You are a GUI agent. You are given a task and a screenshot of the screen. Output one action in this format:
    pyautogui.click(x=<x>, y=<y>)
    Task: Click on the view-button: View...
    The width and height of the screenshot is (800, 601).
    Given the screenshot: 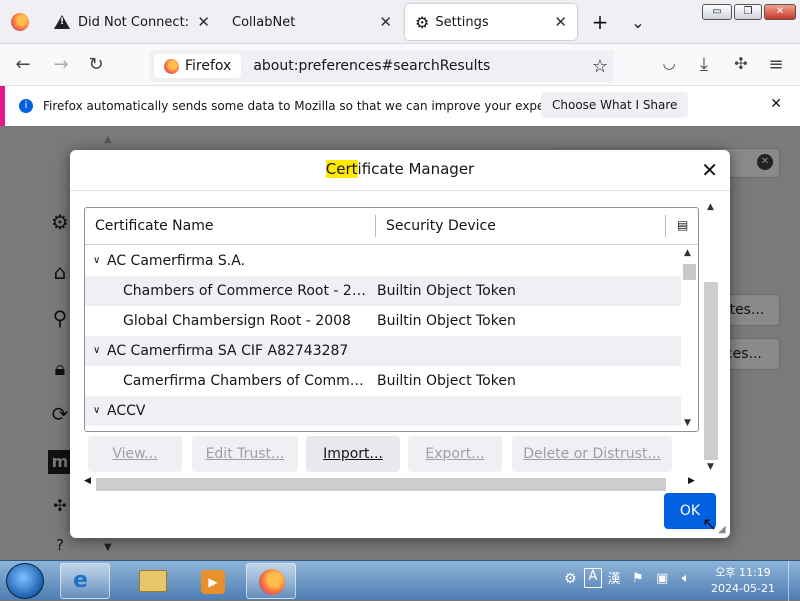 What is the action you would take?
    pyautogui.click(x=135, y=454)
    